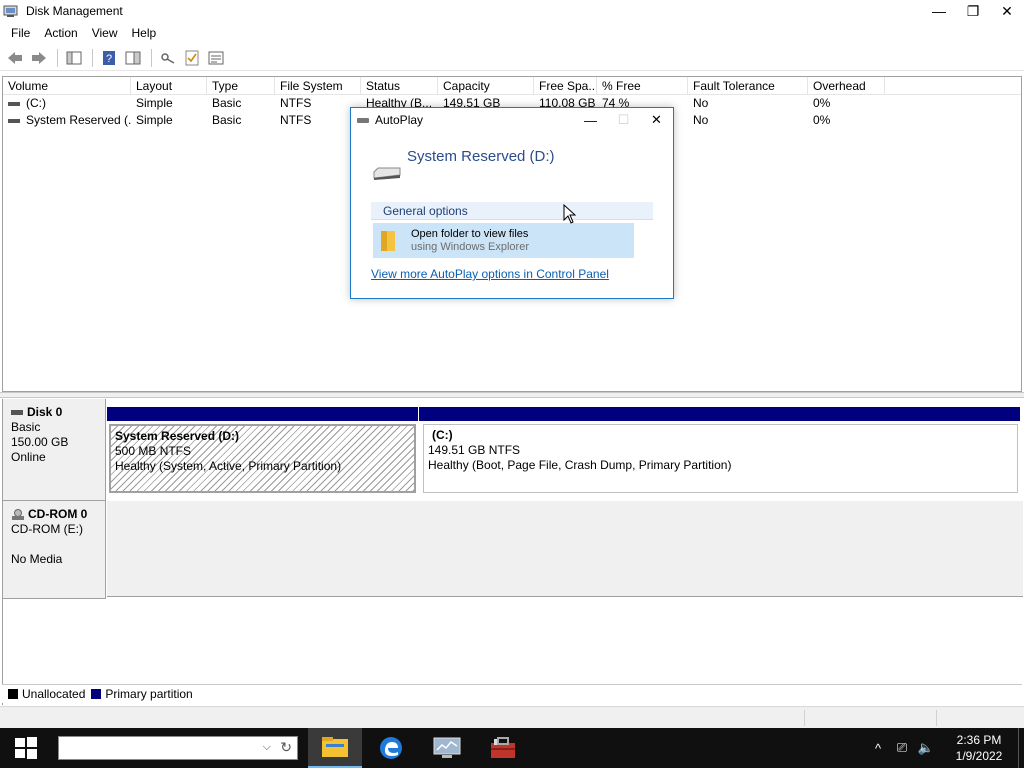 Image resolution: width=1024 pixels, height=768 pixels. I want to click on show-hidden-icons-chevron-icon: ^, so click(878, 748).